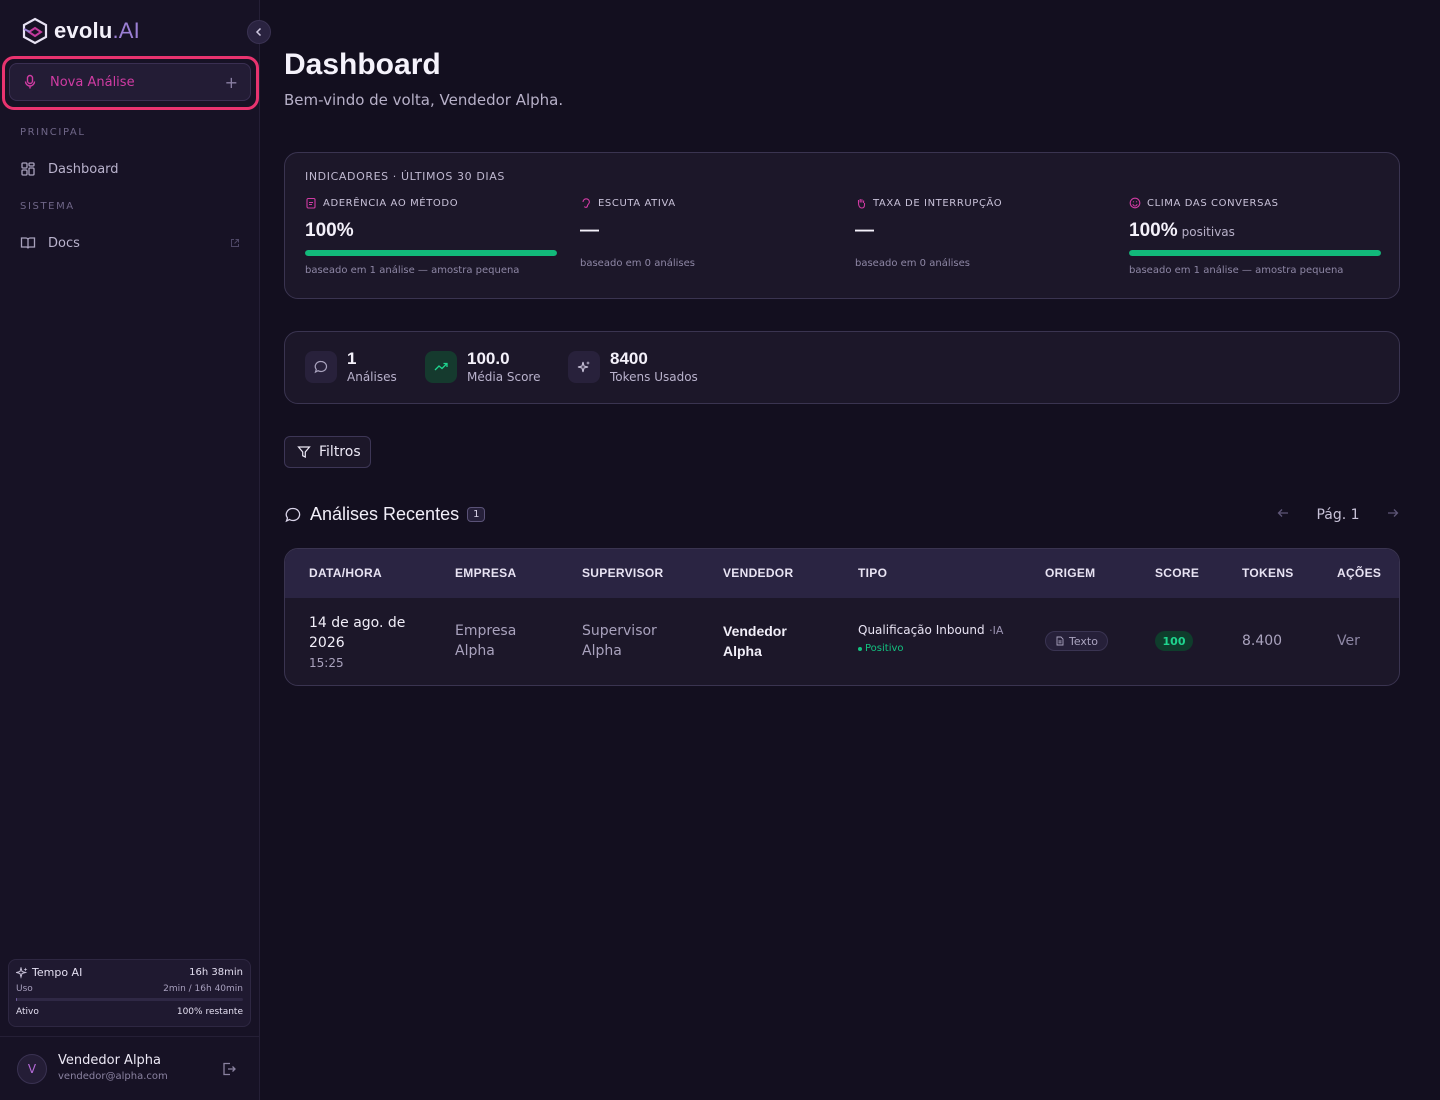  What do you see at coordinates (97, 30) in the screenshot?
I see `logo-text: evolu.AI` at bounding box center [97, 30].